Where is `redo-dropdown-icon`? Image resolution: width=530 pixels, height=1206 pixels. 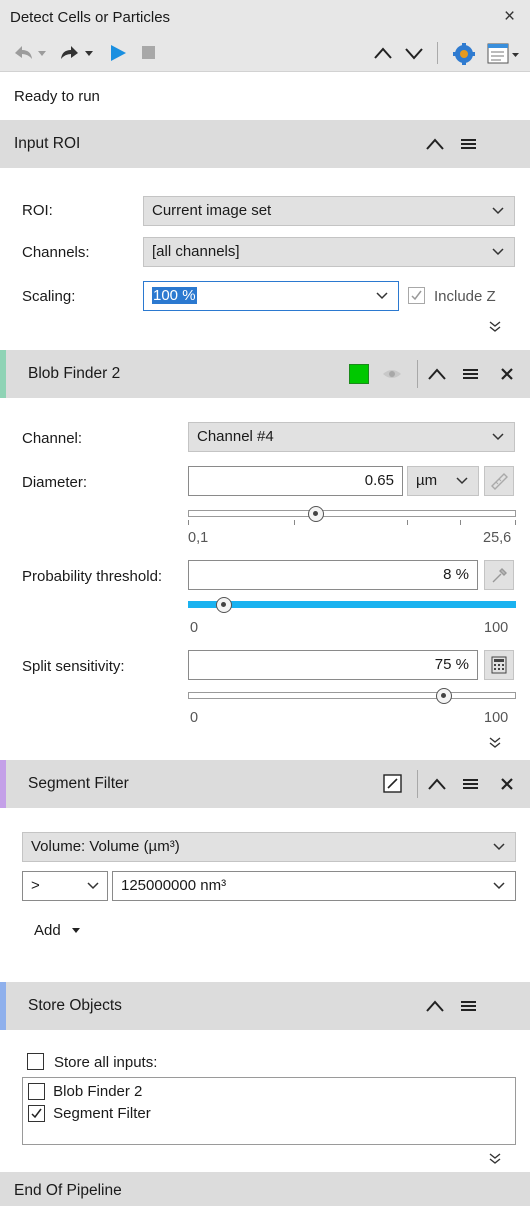 redo-dropdown-icon is located at coordinates (89, 54).